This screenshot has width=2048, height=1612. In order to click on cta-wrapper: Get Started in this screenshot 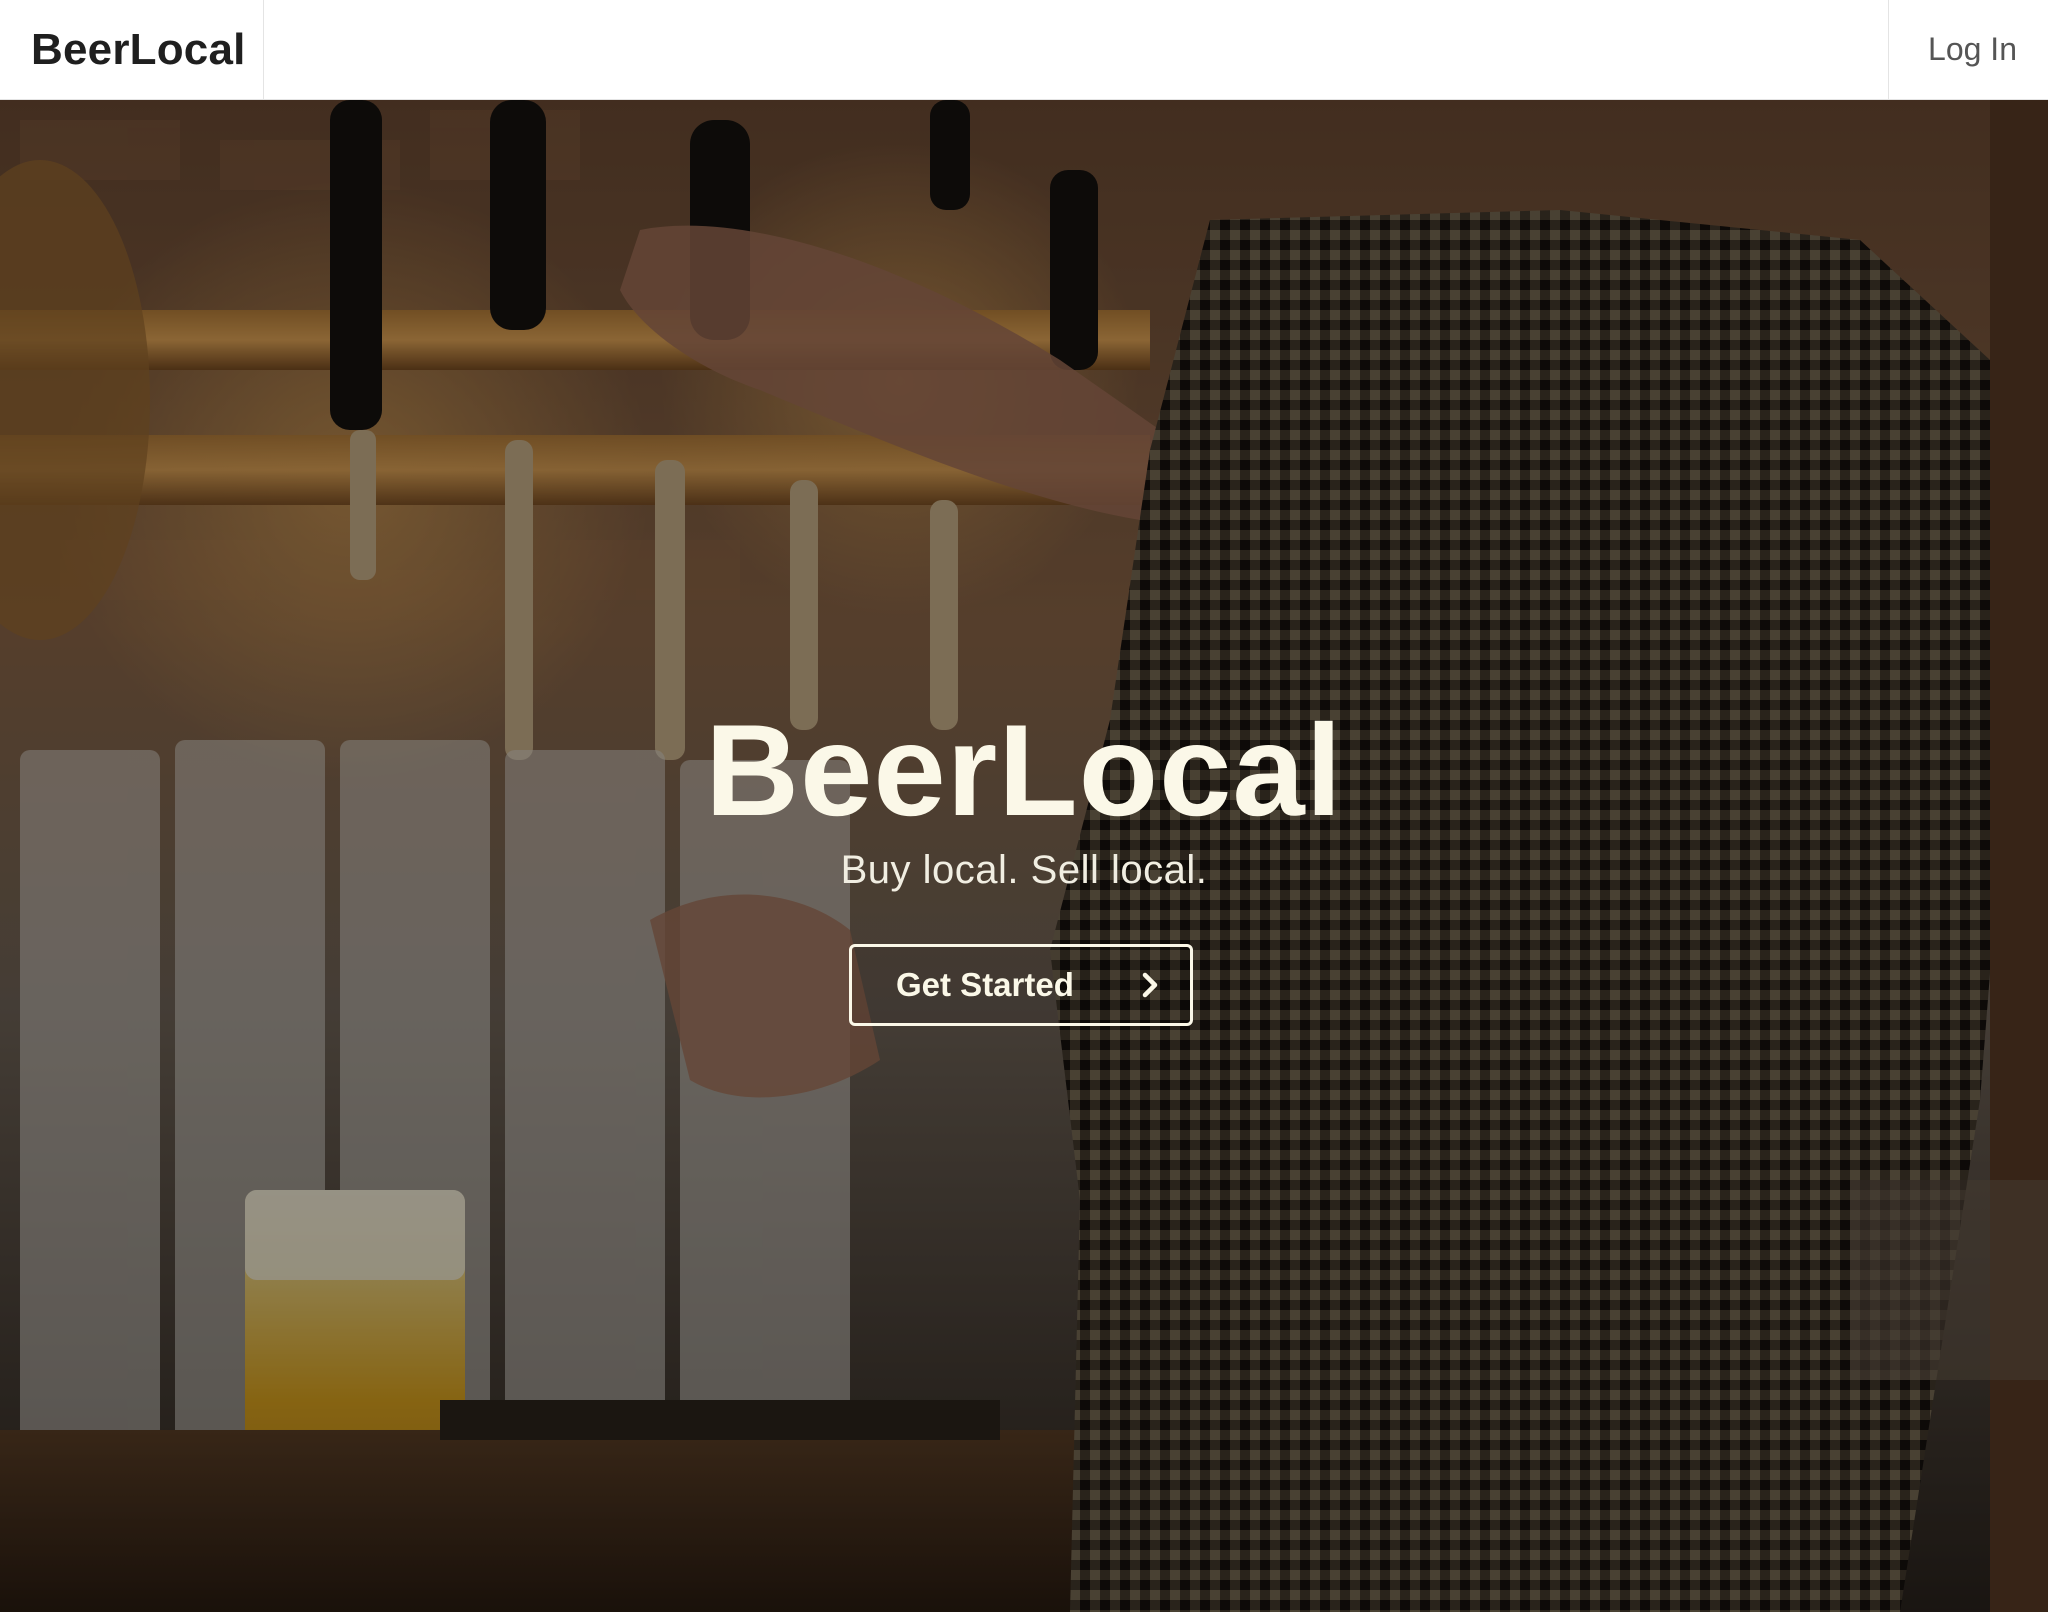, I will do `click(1024, 985)`.